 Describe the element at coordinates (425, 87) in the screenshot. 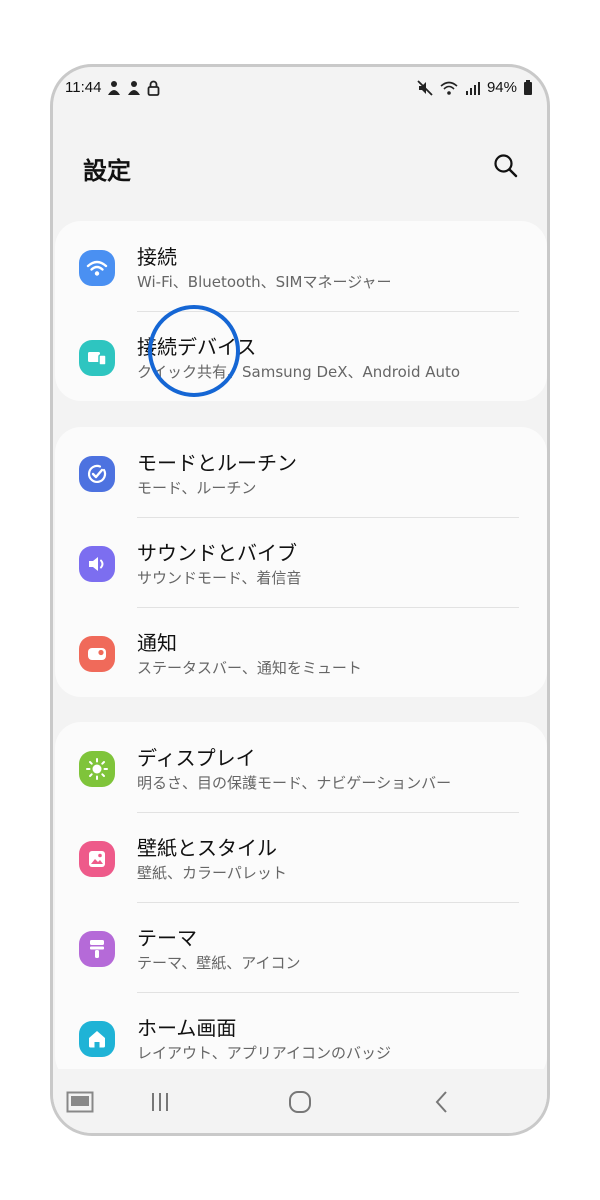

I see `mute-icon` at that location.